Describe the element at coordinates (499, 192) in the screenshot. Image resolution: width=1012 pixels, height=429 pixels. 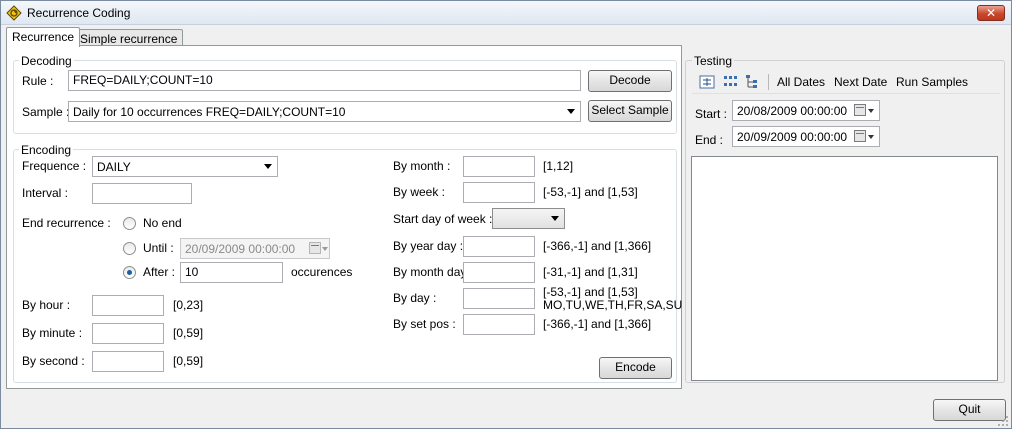
I see `by-week-input` at that location.